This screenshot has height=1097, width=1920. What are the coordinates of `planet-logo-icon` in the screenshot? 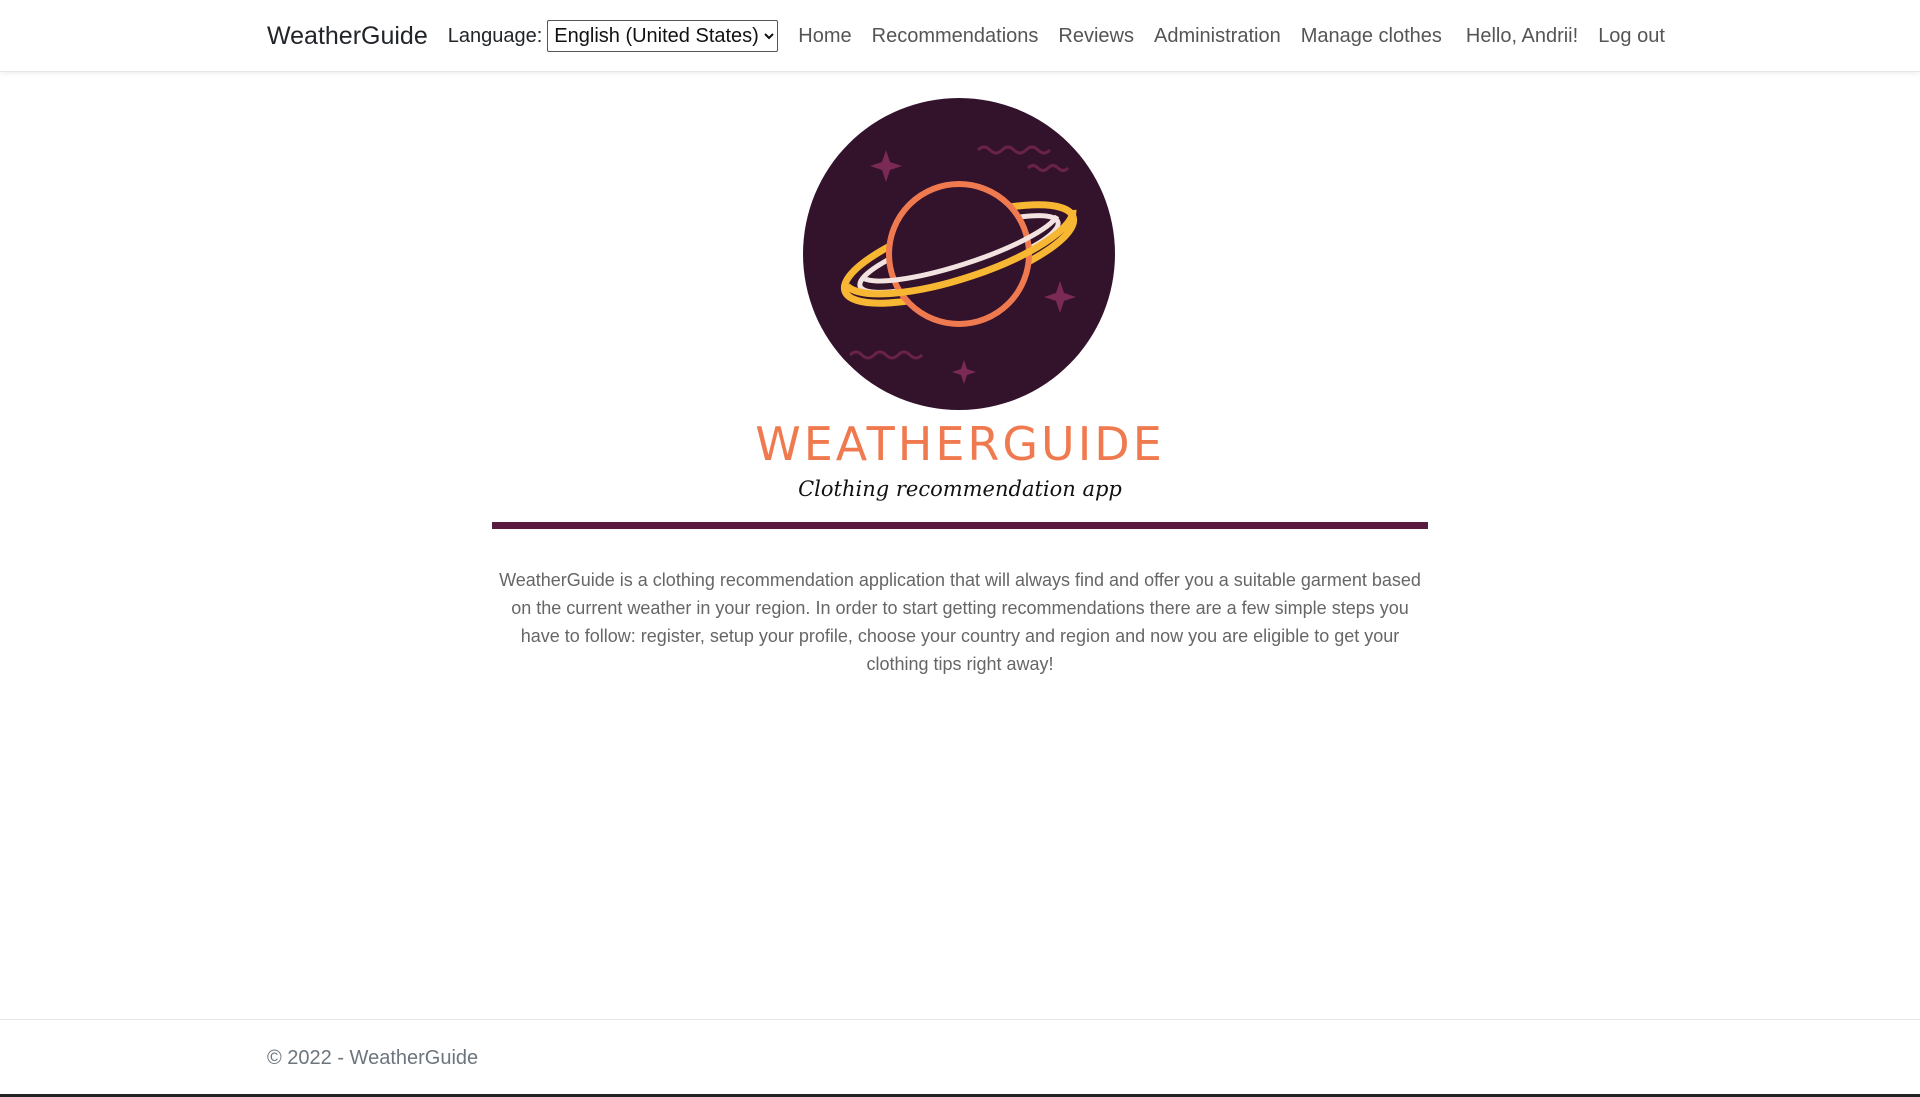 It's located at (959, 254).